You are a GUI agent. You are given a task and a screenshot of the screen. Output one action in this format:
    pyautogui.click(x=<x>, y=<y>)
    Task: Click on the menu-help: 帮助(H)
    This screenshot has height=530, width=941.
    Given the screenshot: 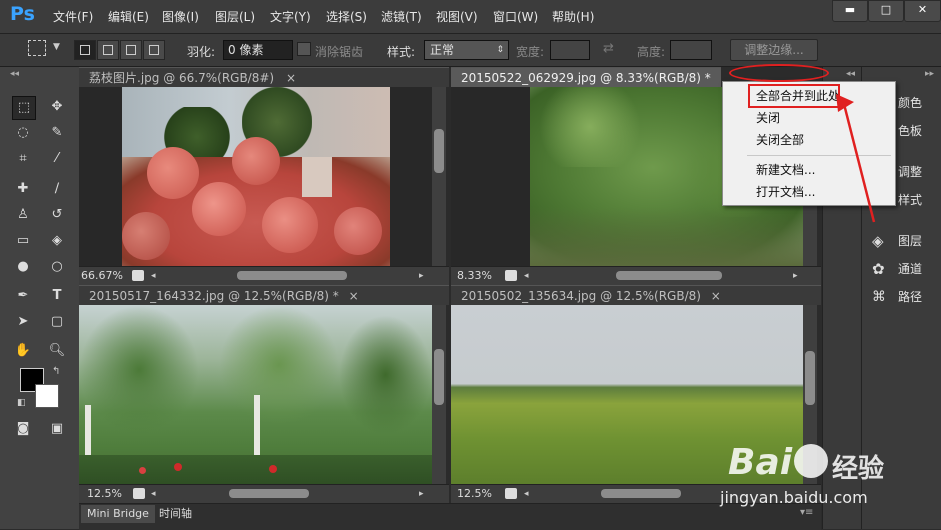 What is the action you would take?
    pyautogui.click(x=573, y=17)
    